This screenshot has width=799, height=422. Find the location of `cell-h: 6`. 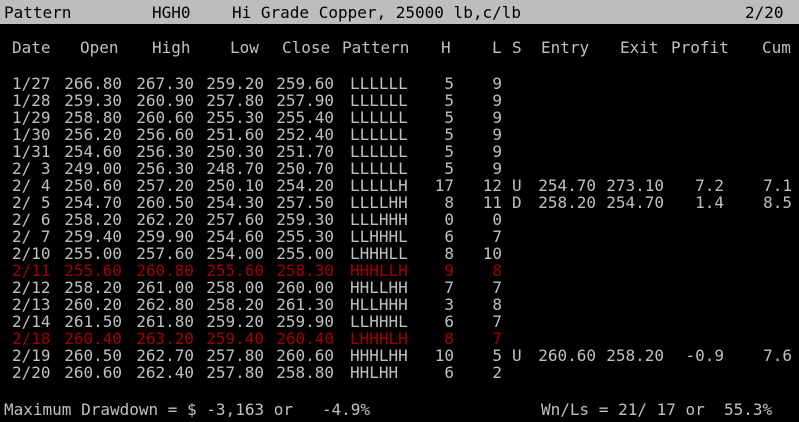

cell-h: 6 is located at coordinates (449, 372).